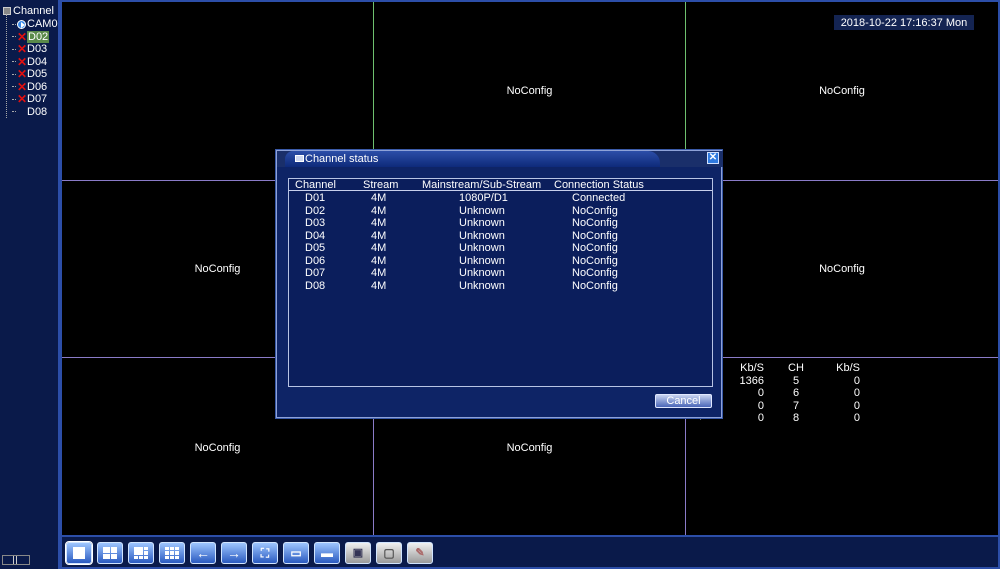 The image size is (1000, 569). I want to click on connection-status-cell: Connected, so click(599, 198).